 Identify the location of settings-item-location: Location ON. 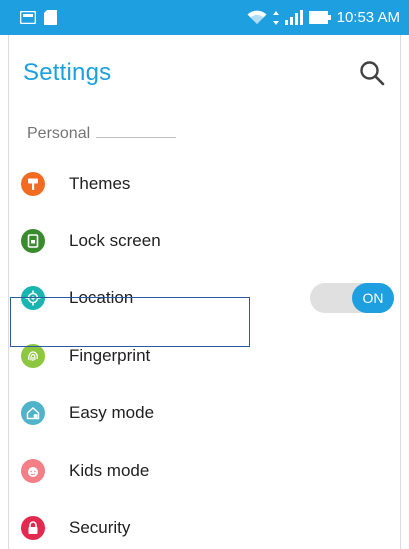
(204, 298).